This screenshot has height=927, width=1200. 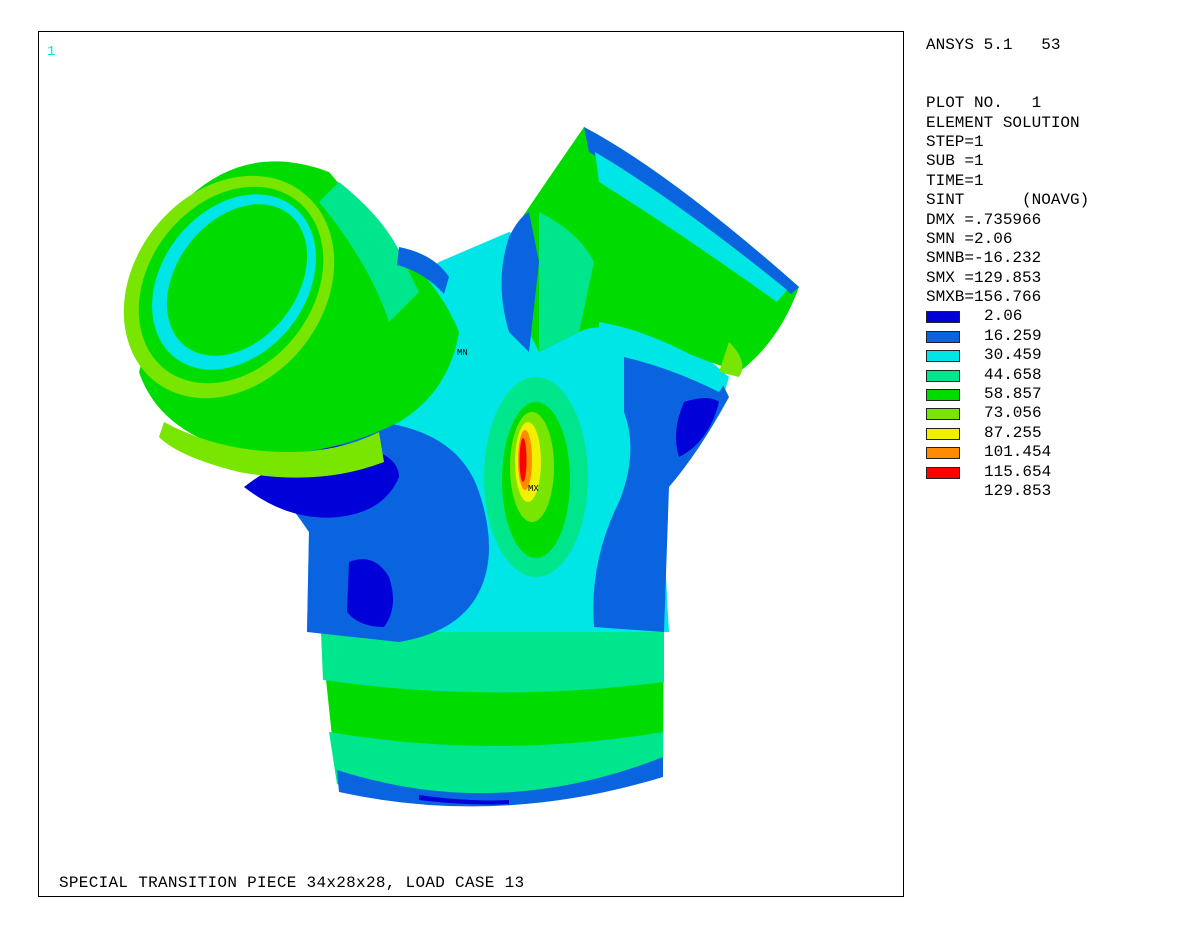 I want to click on legend-value: 87.255, so click(x=1013, y=432).